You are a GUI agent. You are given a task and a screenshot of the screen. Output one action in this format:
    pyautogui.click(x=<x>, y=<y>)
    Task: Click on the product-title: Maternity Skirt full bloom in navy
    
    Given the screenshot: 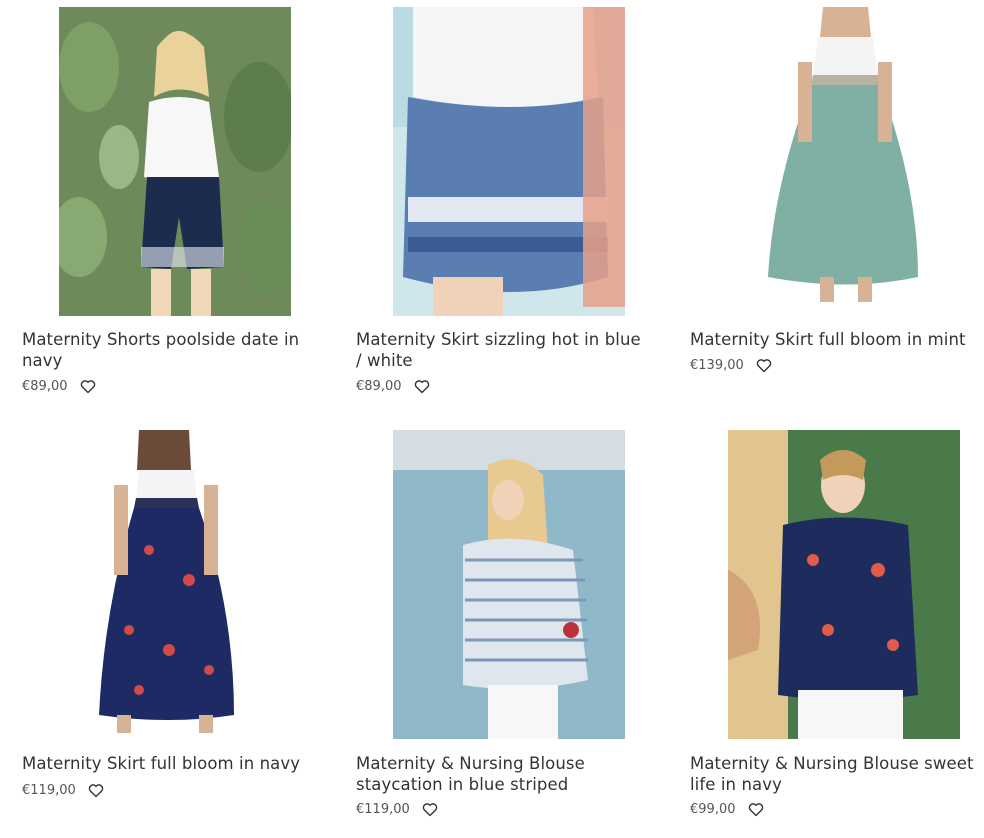 What is the action you would take?
    pyautogui.click(x=167, y=763)
    